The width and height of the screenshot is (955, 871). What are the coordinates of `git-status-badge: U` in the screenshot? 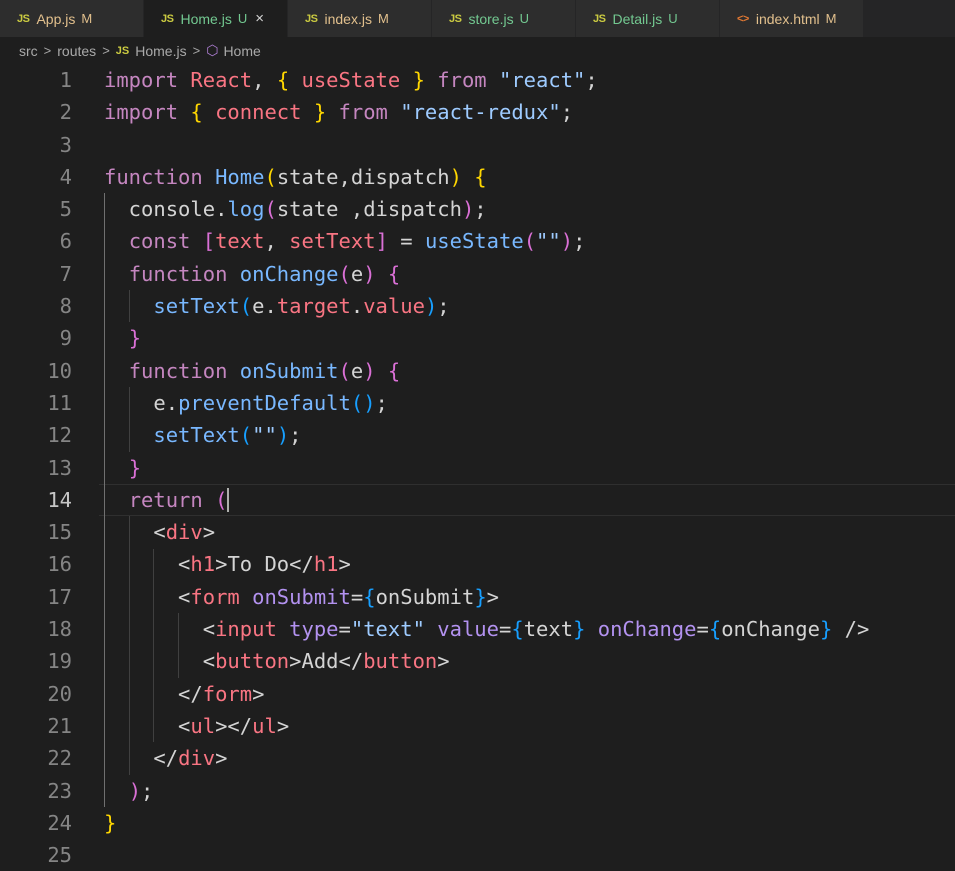 It's located at (524, 18).